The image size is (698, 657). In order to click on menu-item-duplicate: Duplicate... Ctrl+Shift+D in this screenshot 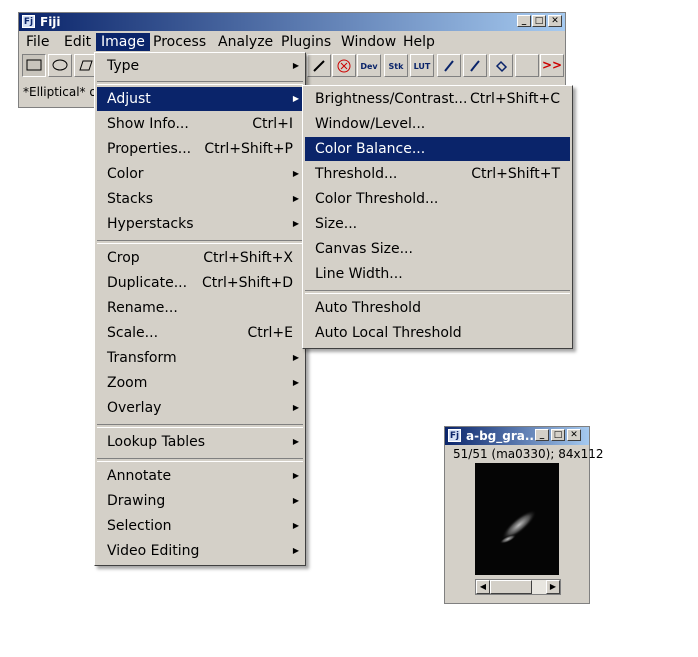, I will do `click(200, 283)`.